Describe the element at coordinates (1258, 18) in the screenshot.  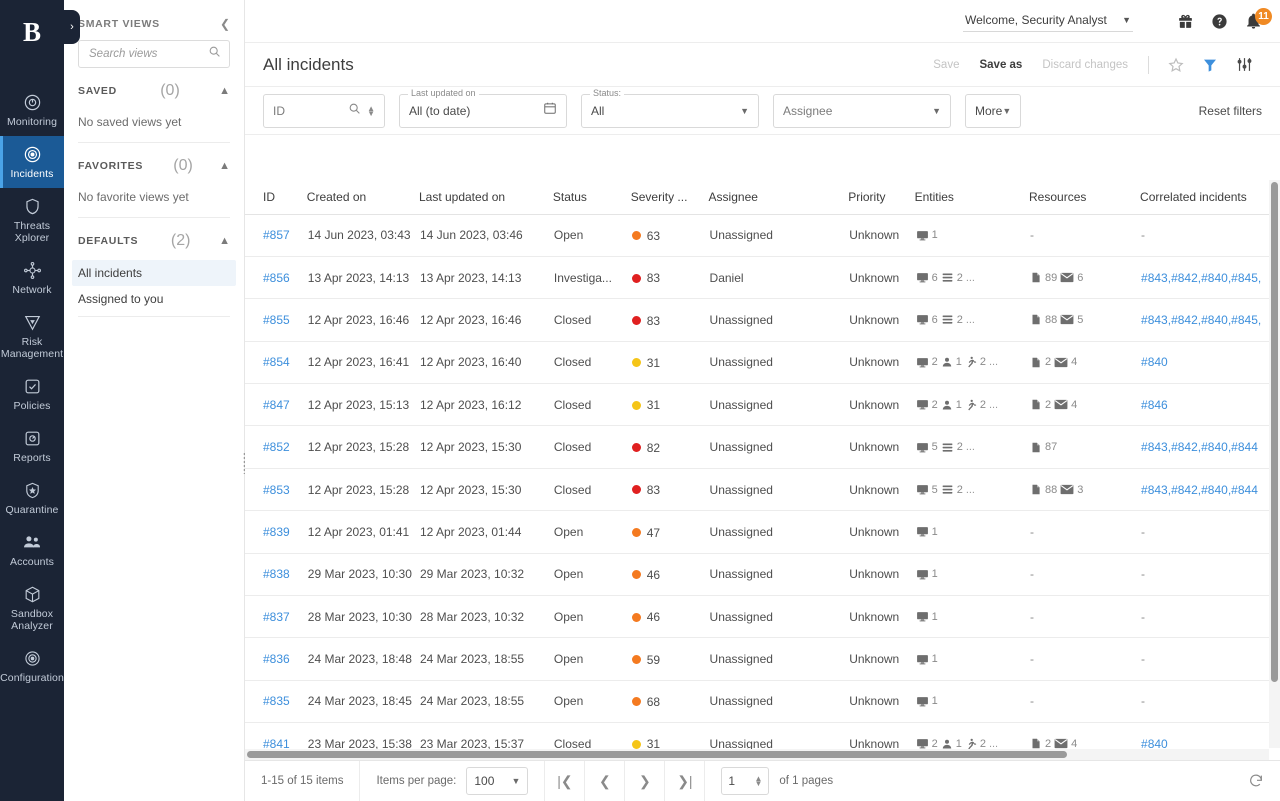
I see `notifications-icon: 11` at that location.